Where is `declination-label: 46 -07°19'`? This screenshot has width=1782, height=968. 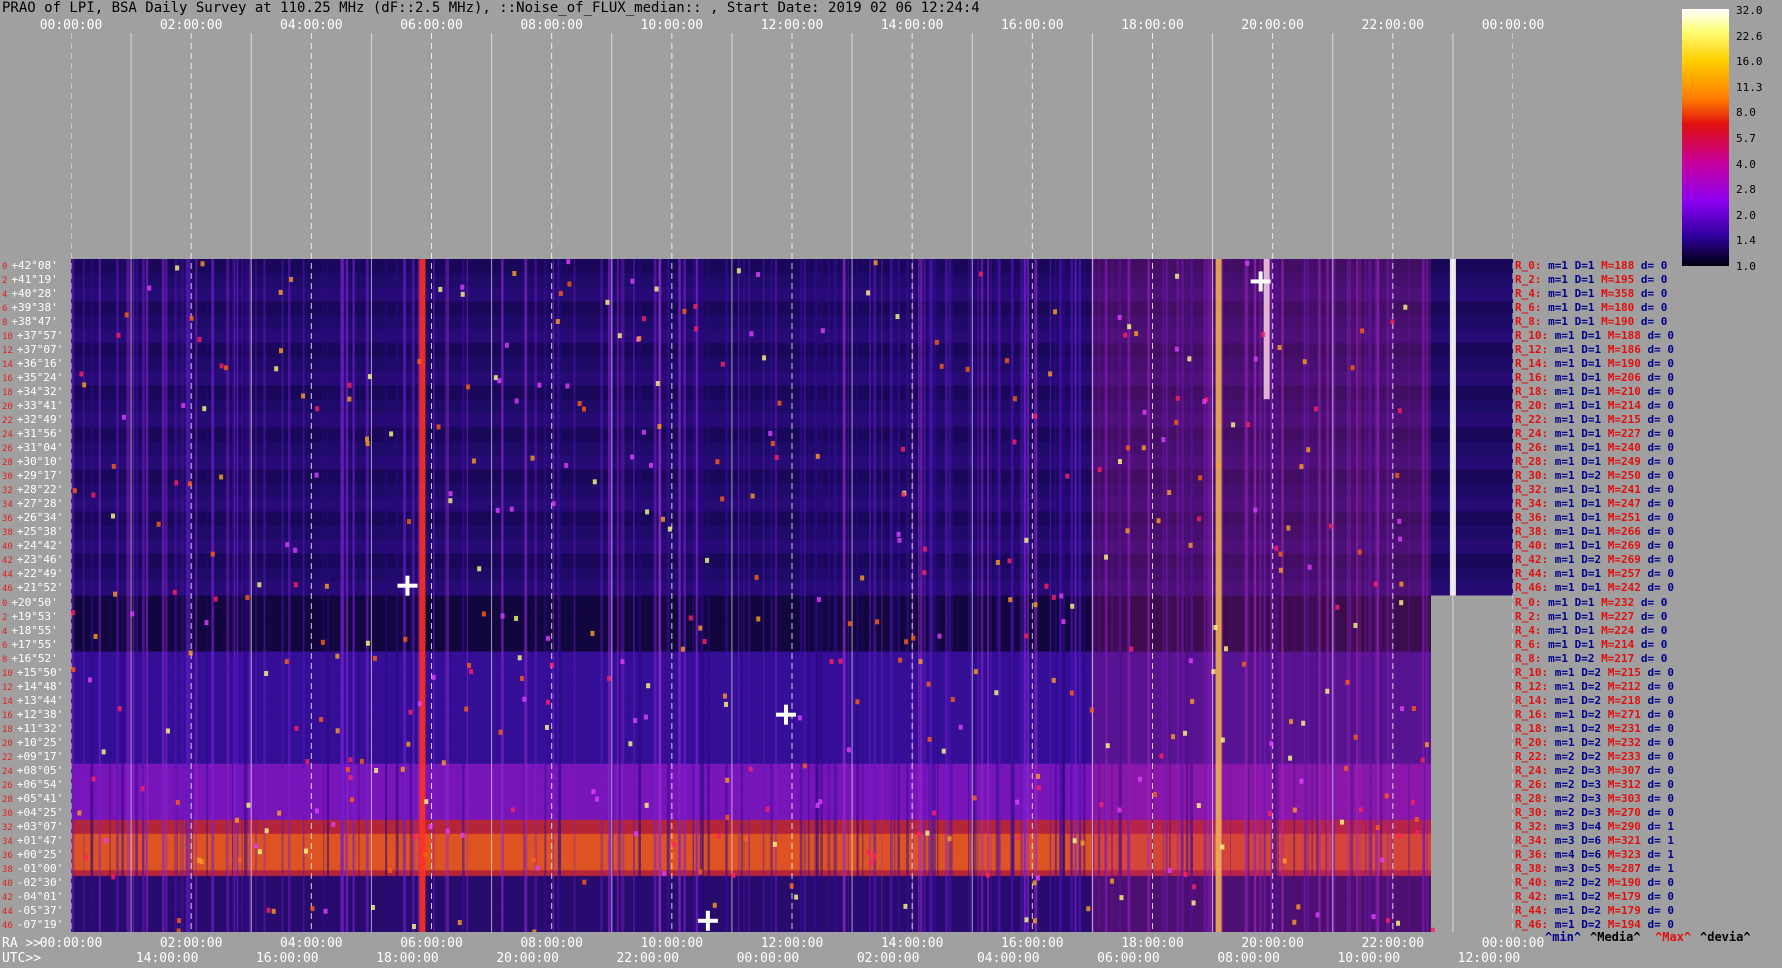
declination-label: 46 -07°19' is located at coordinates (33, 924).